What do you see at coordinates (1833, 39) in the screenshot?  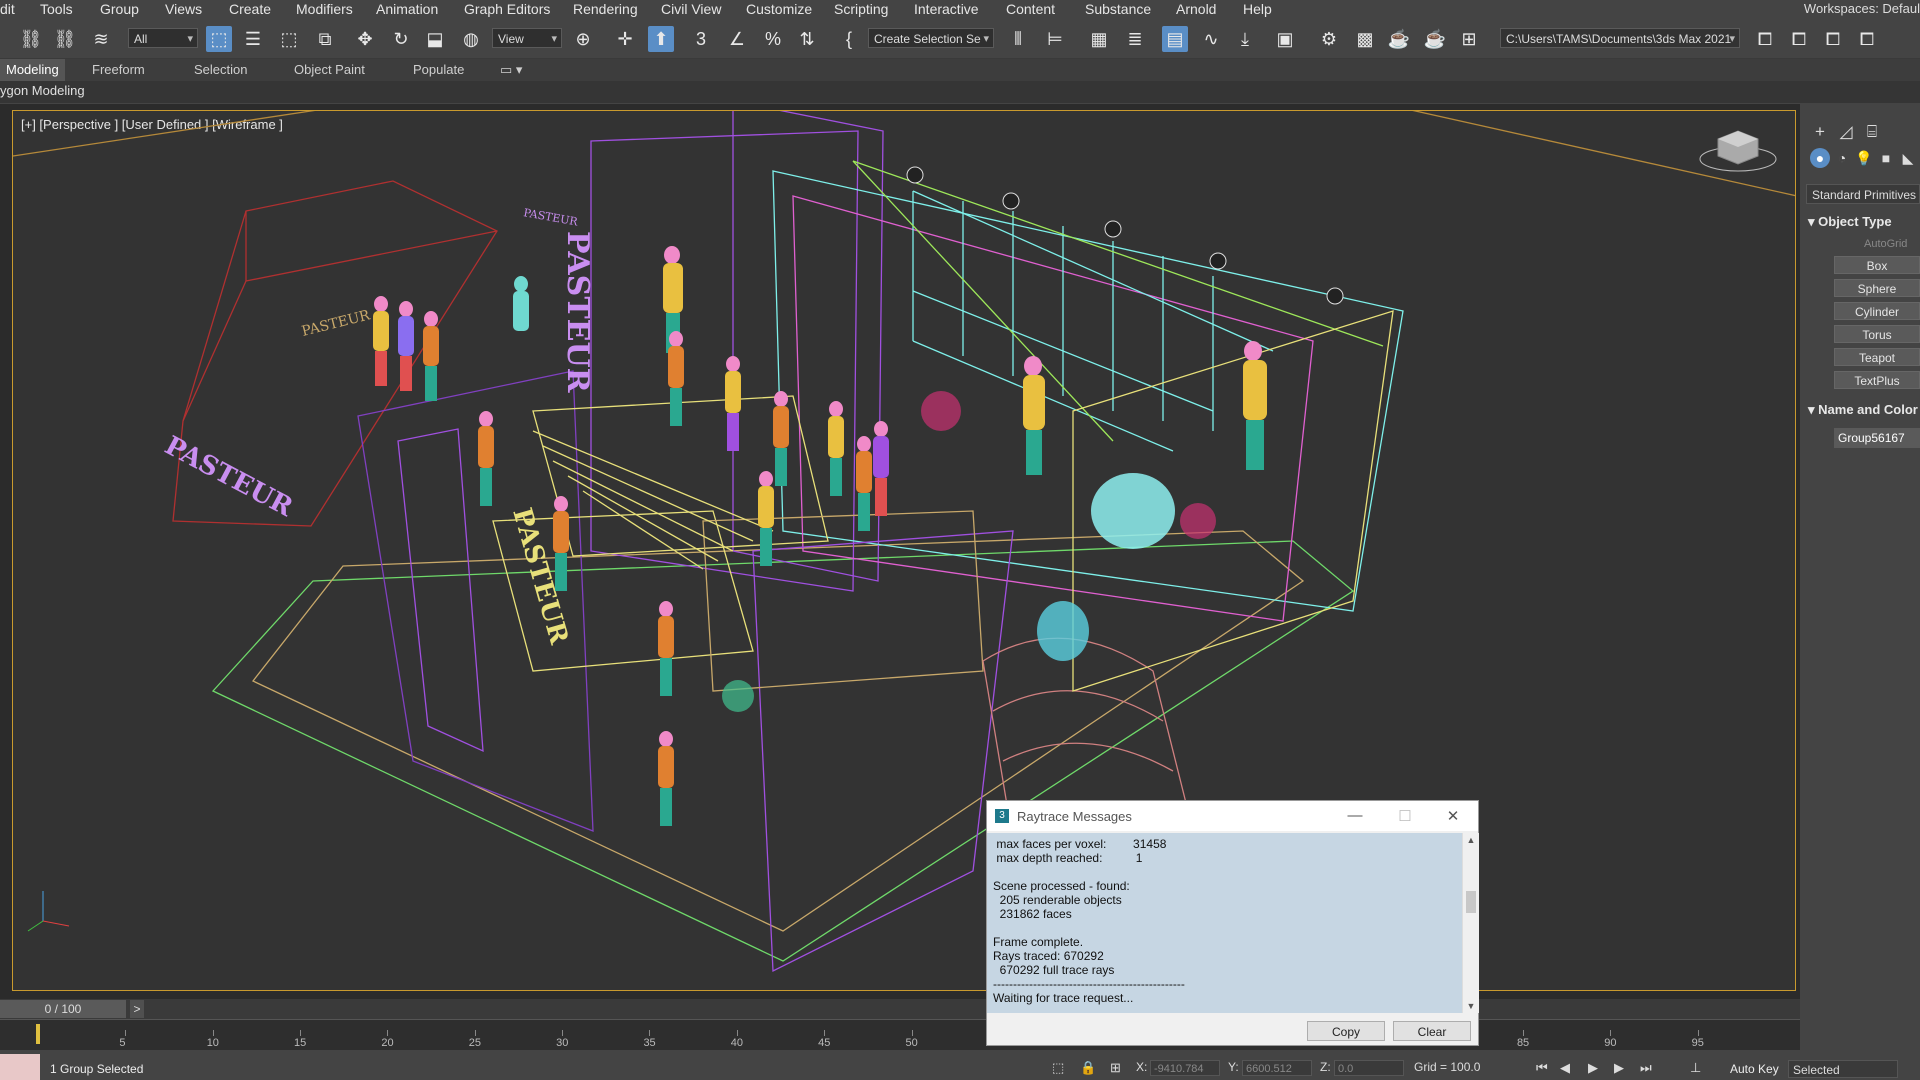 I see `container-save-icon: ⧠` at bounding box center [1833, 39].